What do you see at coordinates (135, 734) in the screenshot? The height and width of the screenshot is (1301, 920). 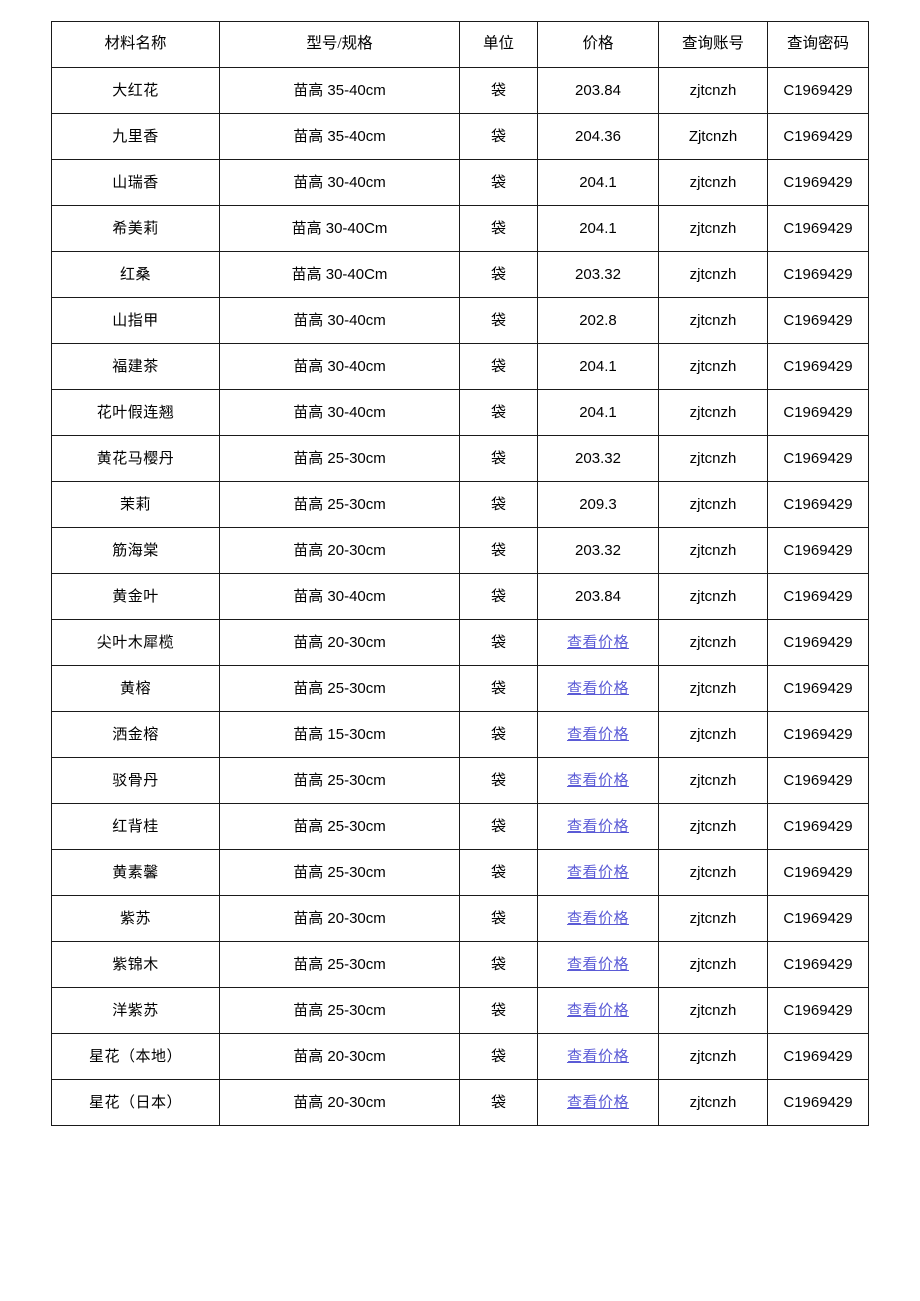 I see `cell-material-name: 洒金榕` at bounding box center [135, 734].